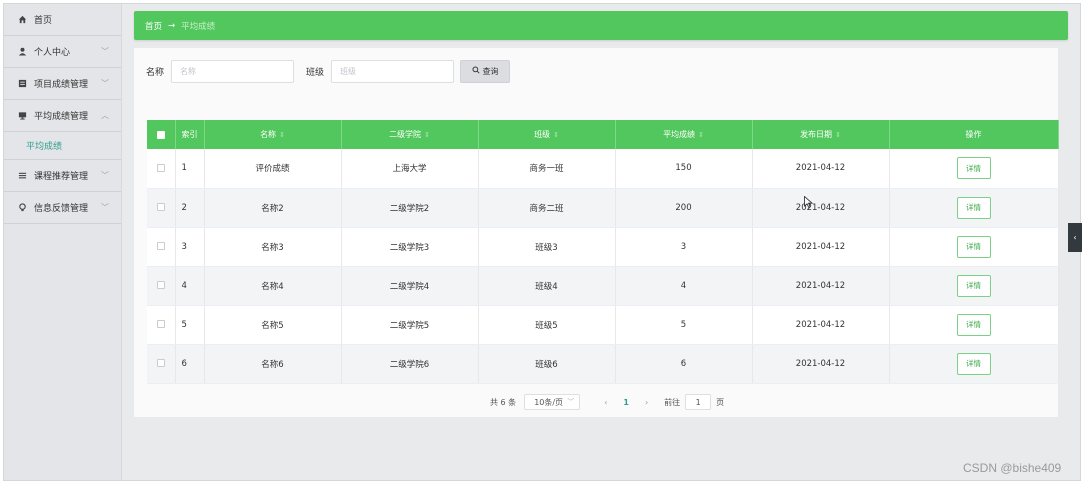  Describe the element at coordinates (62, 52) in the screenshot. I see `sidebar-item-personal-center: 个人中心 ﹀` at that location.